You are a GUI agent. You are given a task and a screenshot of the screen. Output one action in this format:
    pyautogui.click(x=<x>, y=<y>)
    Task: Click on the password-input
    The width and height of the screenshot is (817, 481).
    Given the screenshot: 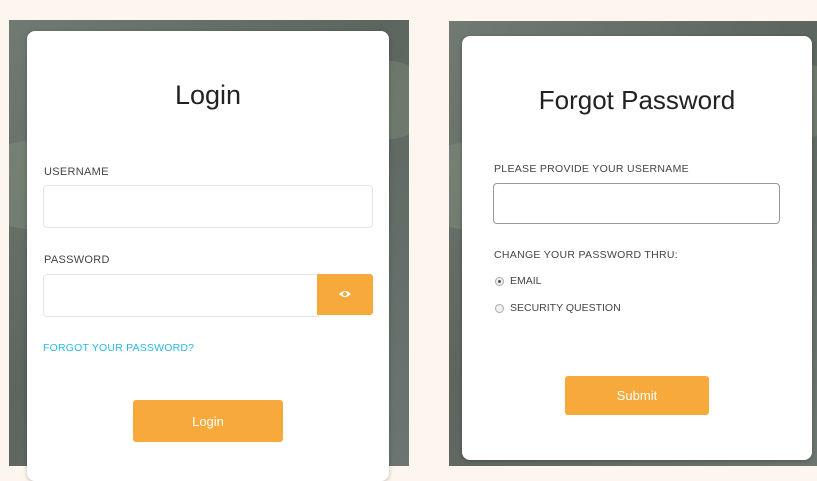 What is the action you would take?
    pyautogui.click(x=181, y=295)
    